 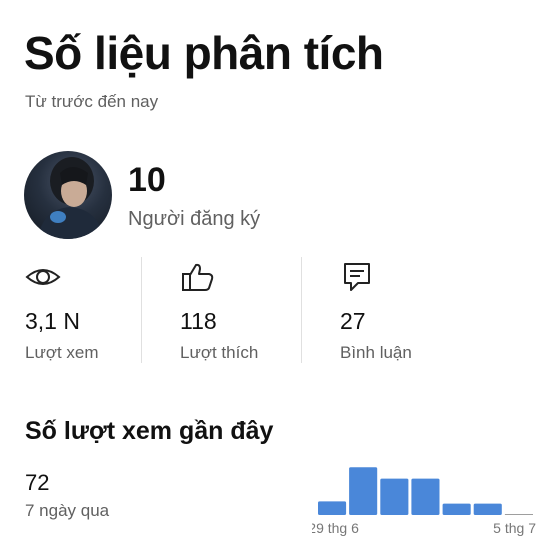 What do you see at coordinates (62, 352) in the screenshot?
I see `views-label: Lượt xem` at bounding box center [62, 352].